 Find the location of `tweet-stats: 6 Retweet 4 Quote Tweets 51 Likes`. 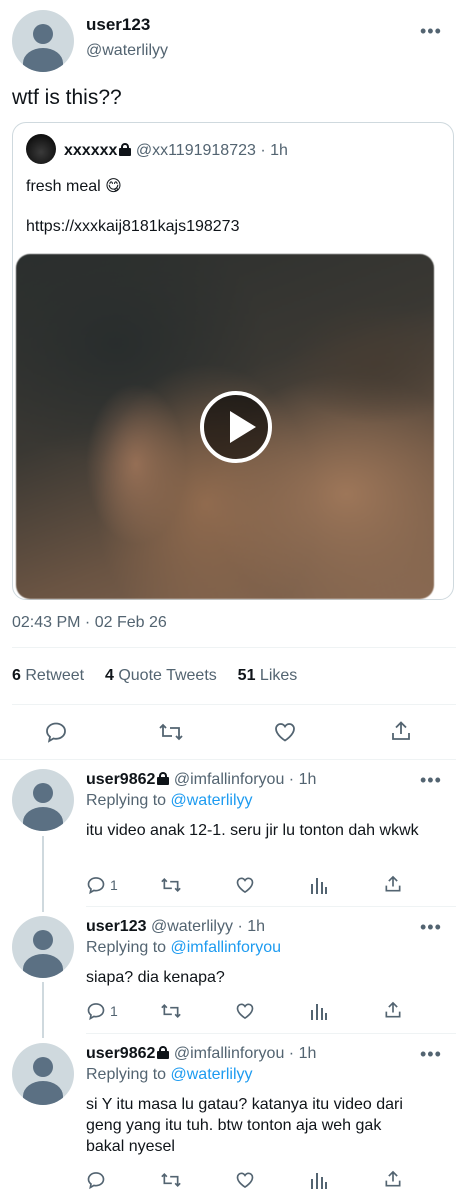

tweet-stats: 6 Retweet 4 Quote Tweets 51 Likes is located at coordinates (154, 676).